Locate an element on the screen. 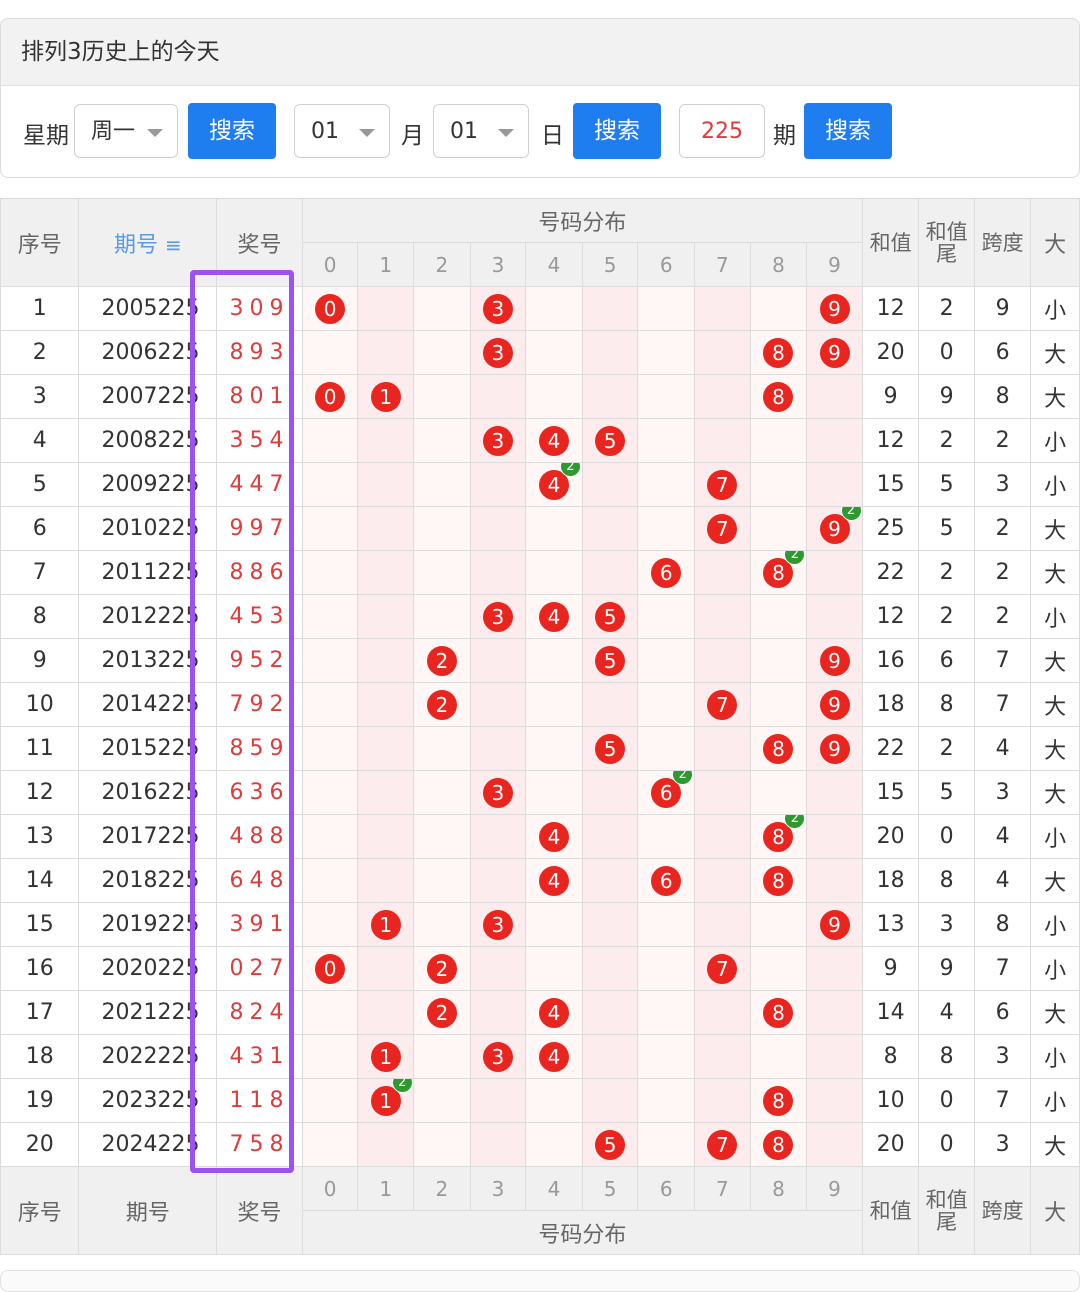  period-label: 期 is located at coordinates (784, 136).